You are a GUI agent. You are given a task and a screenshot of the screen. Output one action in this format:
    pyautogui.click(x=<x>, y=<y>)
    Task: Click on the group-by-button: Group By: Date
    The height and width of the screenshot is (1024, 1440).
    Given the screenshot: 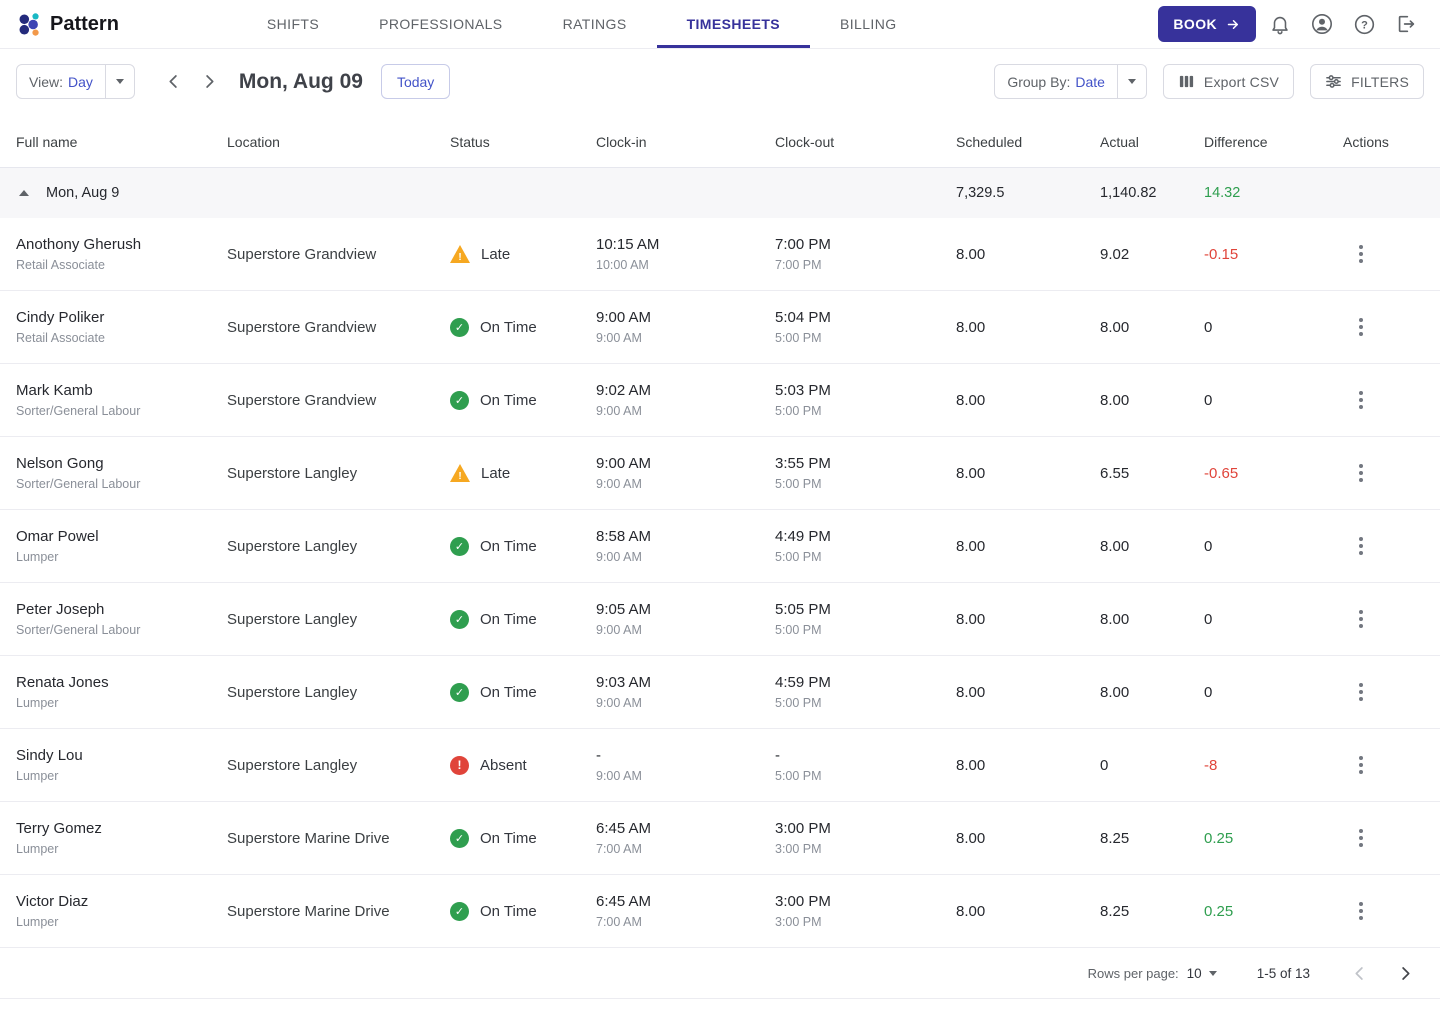 What is the action you would take?
    pyautogui.click(x=1056, y=81)
    